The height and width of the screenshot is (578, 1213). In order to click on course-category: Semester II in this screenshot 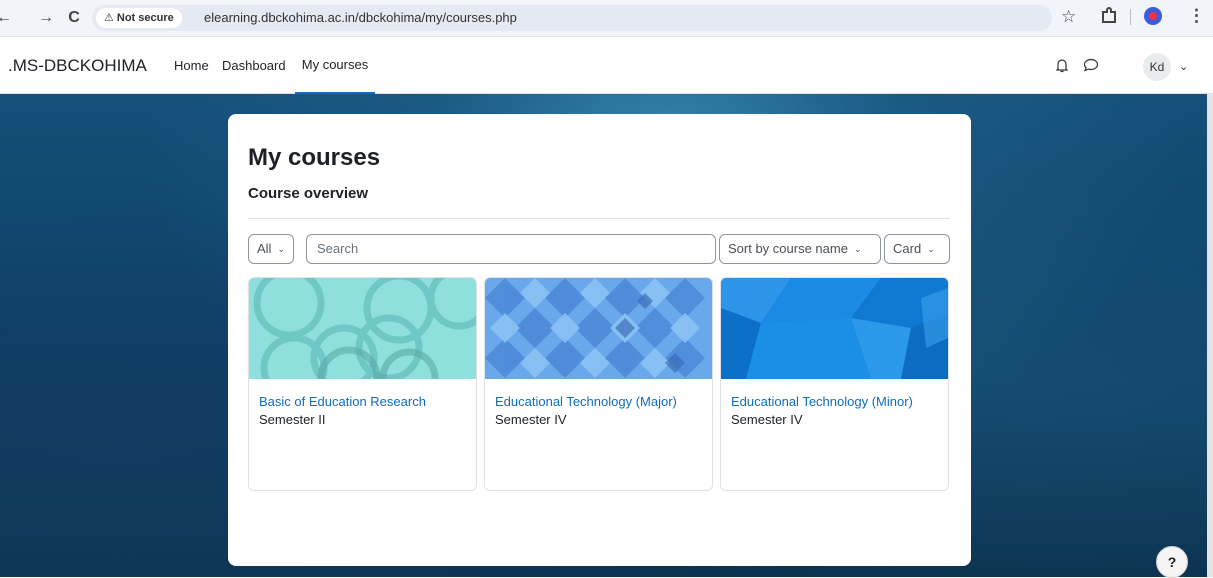, I will do `click(292, 419)`.